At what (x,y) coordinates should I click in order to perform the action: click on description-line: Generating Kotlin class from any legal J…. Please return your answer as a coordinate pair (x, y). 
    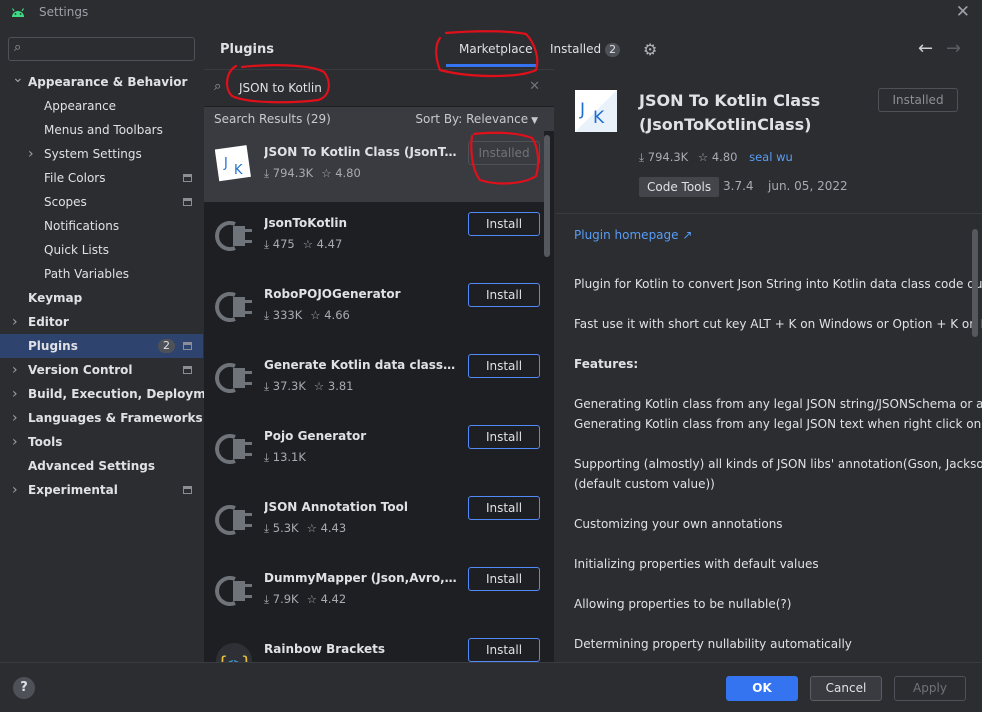
    Looking at the image, I should click on (778, 404).